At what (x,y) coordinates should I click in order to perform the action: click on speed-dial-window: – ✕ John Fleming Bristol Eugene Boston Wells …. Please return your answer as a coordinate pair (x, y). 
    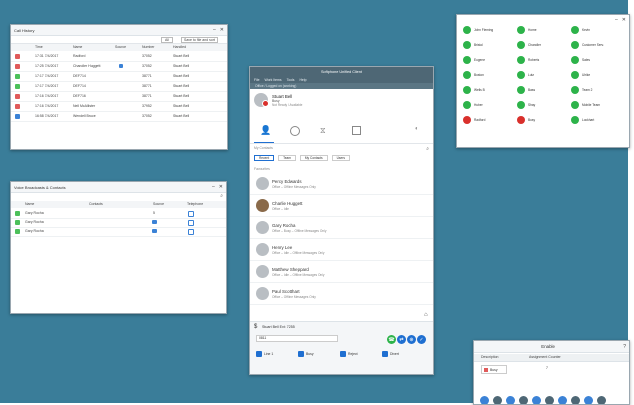
    Looking at the image, I should click on (543, 81).